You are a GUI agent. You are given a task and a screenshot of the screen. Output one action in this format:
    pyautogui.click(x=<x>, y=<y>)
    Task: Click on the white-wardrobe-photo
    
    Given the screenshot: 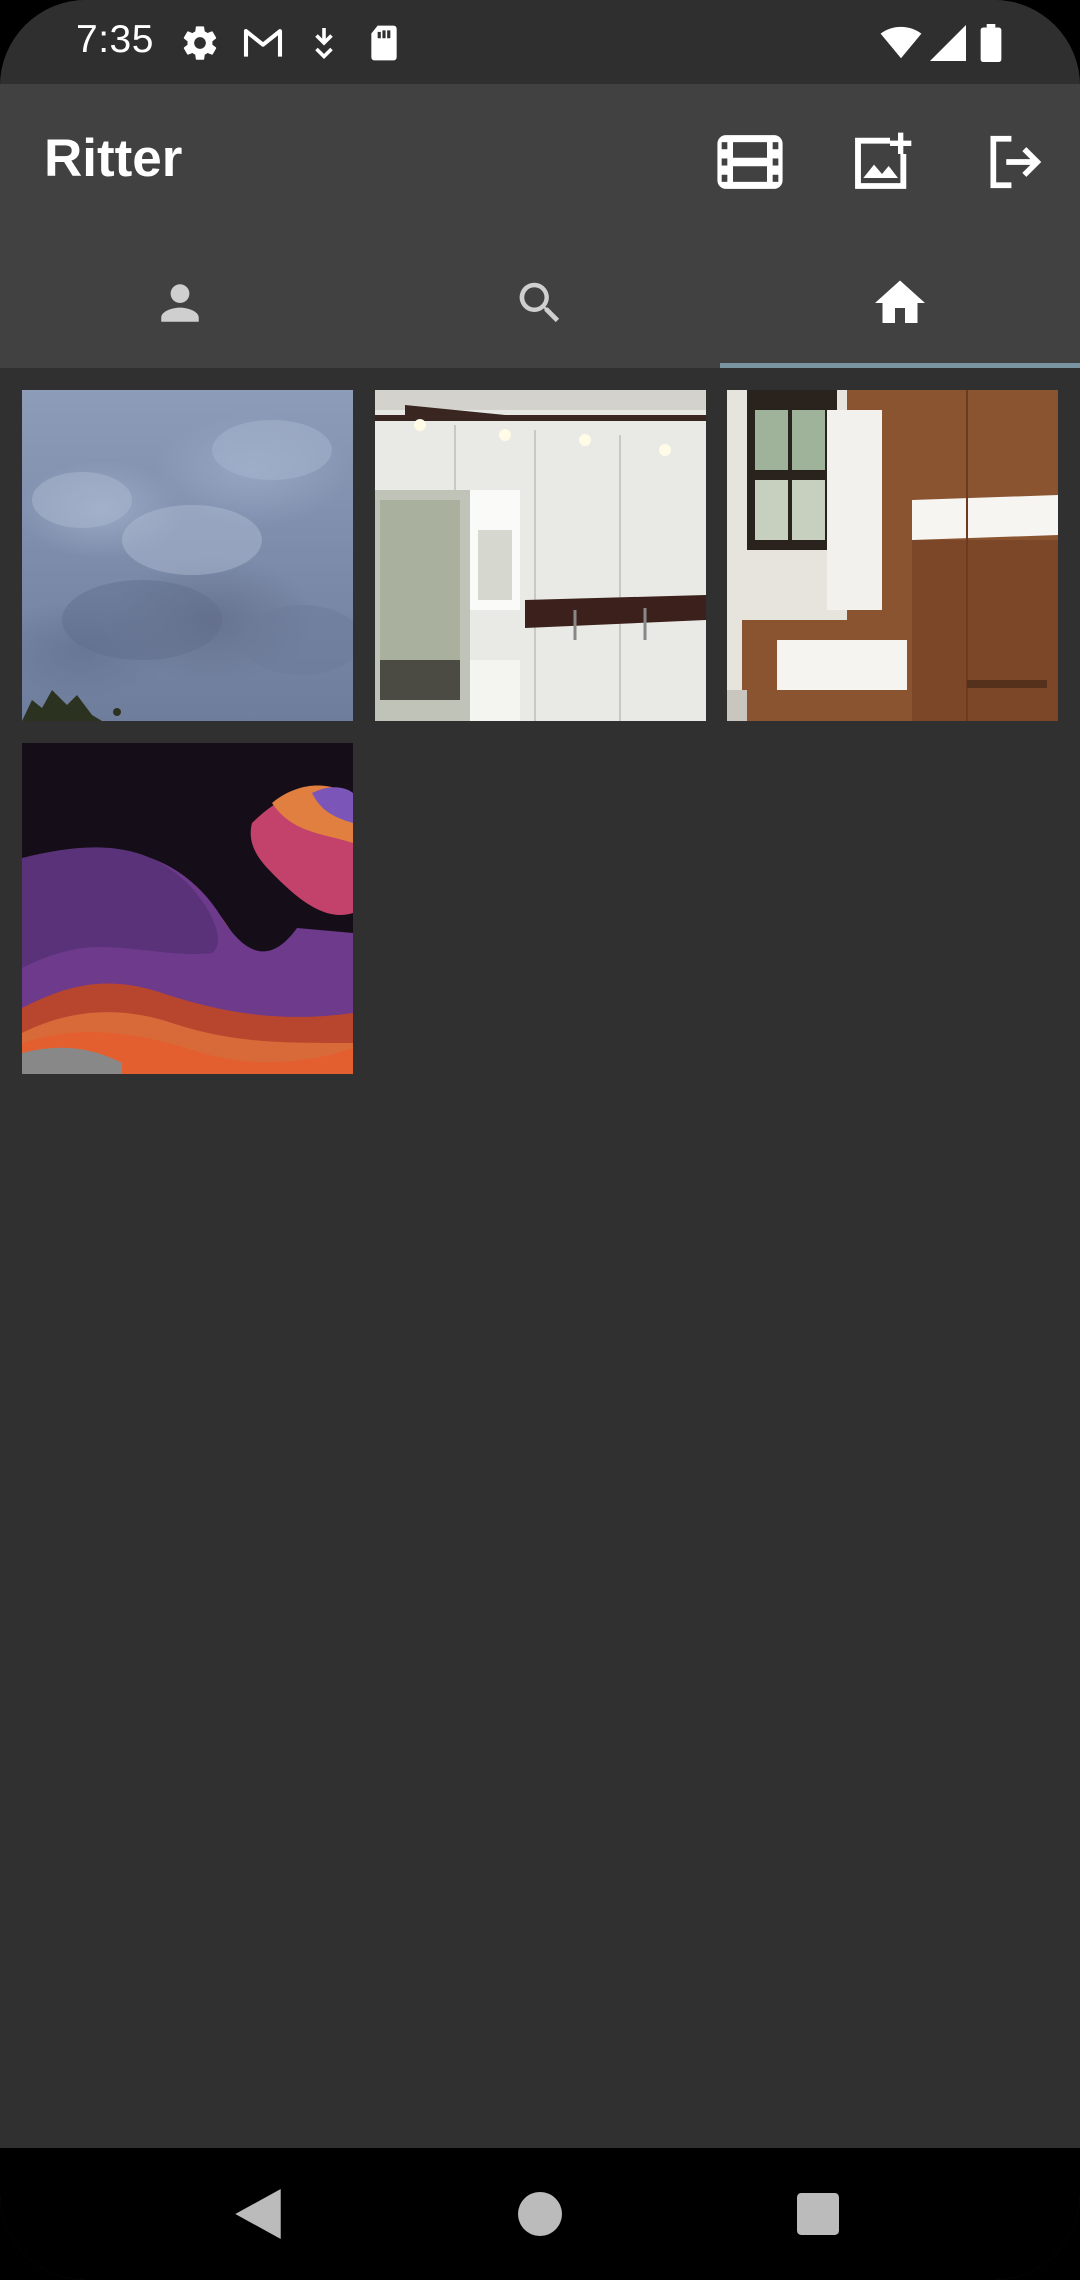 What is the action you would take?
    pyautogui.click(x=540, y=555)
    